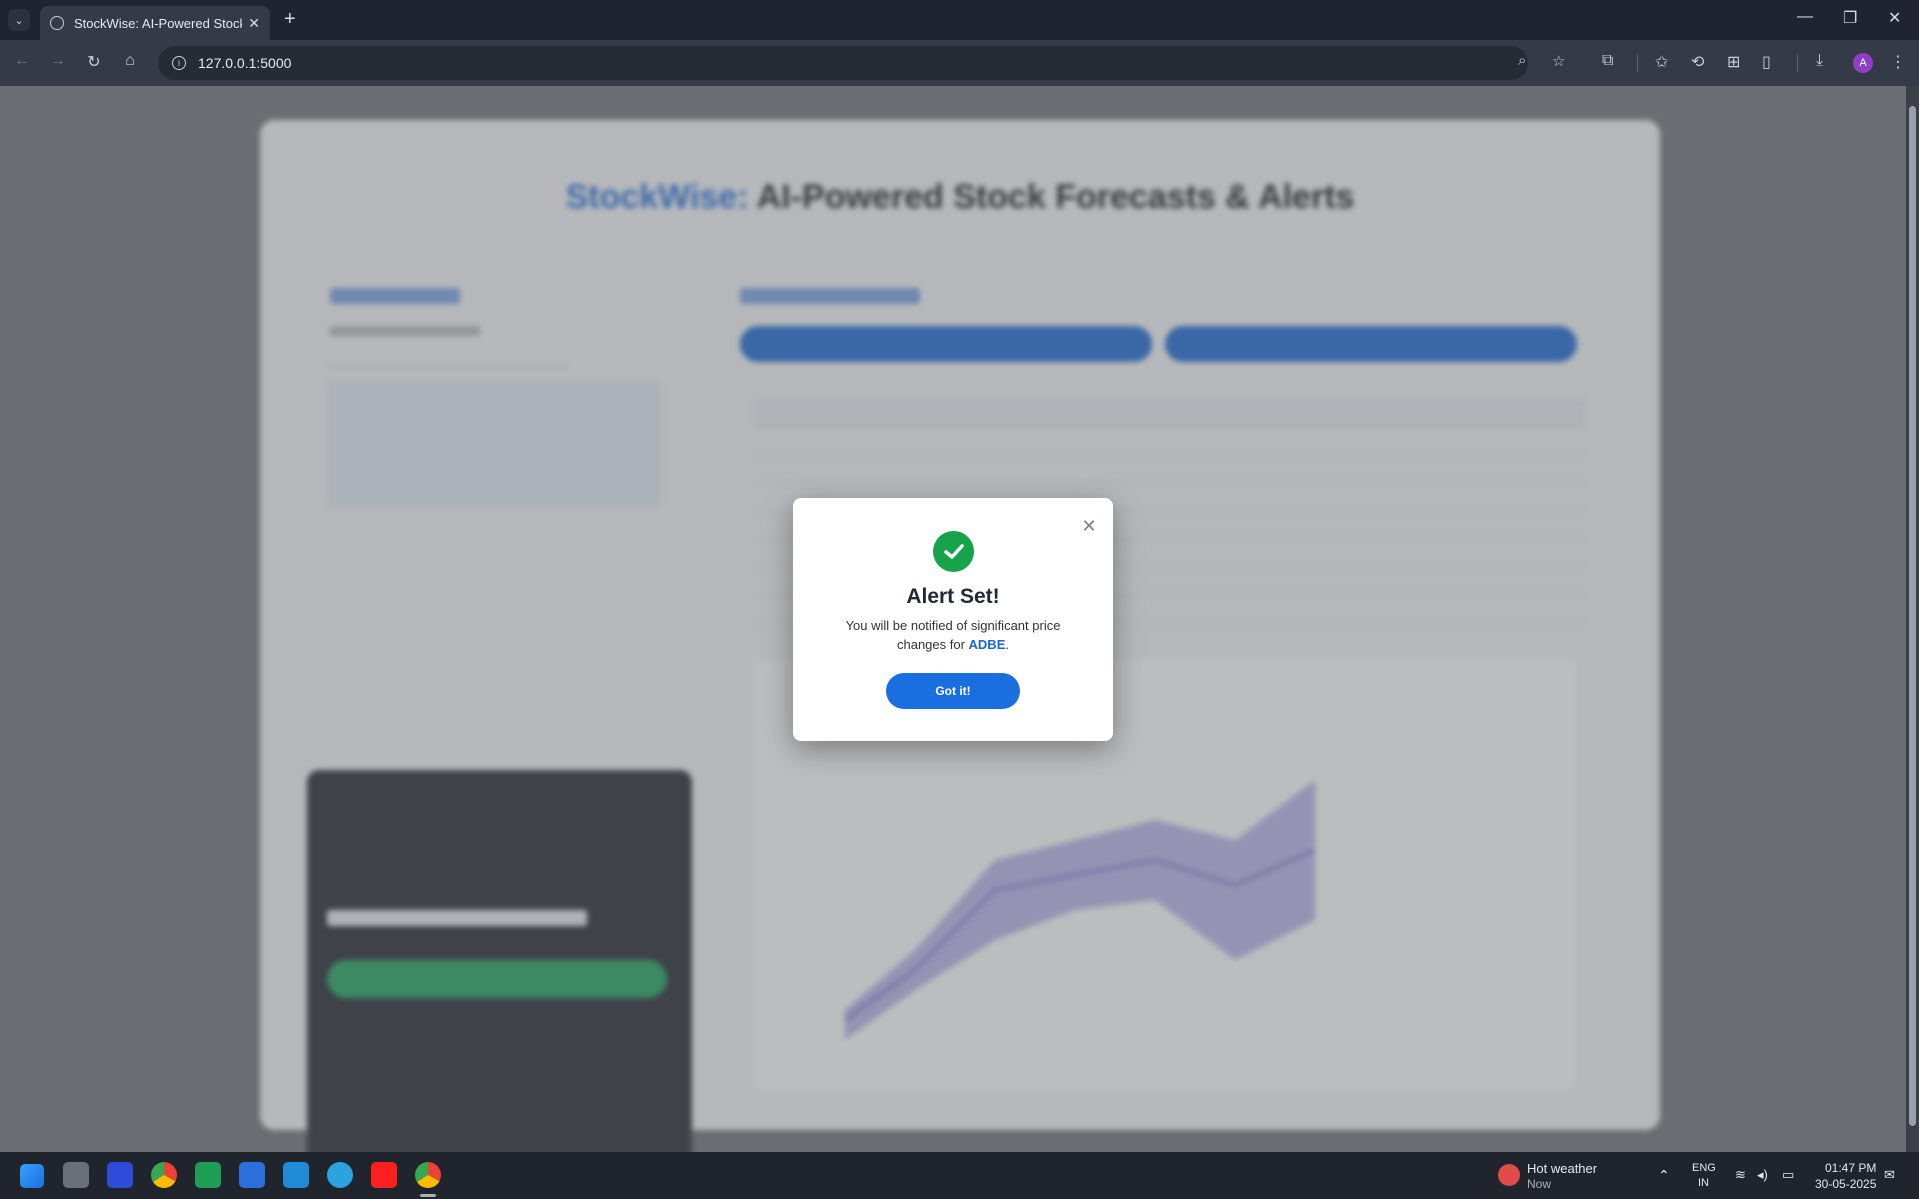 This screenshot has width=1919, height=1199. I want to click on forward-icon: →, so click(58, 61).